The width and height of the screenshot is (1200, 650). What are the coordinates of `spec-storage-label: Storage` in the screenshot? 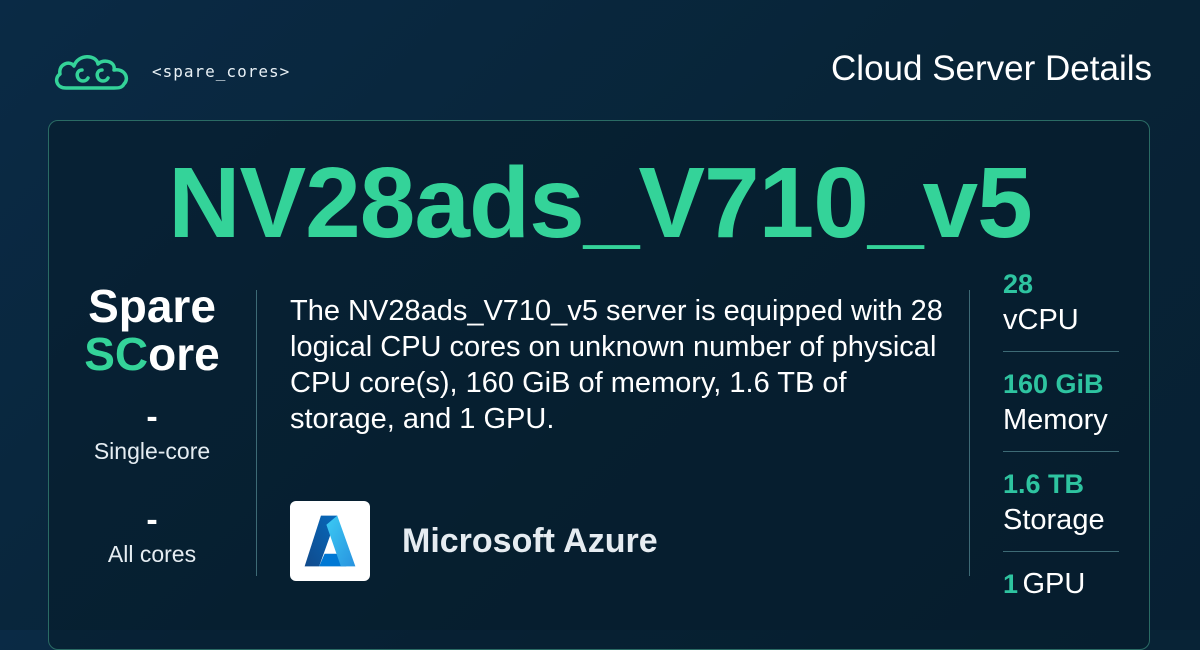 It's located at (1054, 520).